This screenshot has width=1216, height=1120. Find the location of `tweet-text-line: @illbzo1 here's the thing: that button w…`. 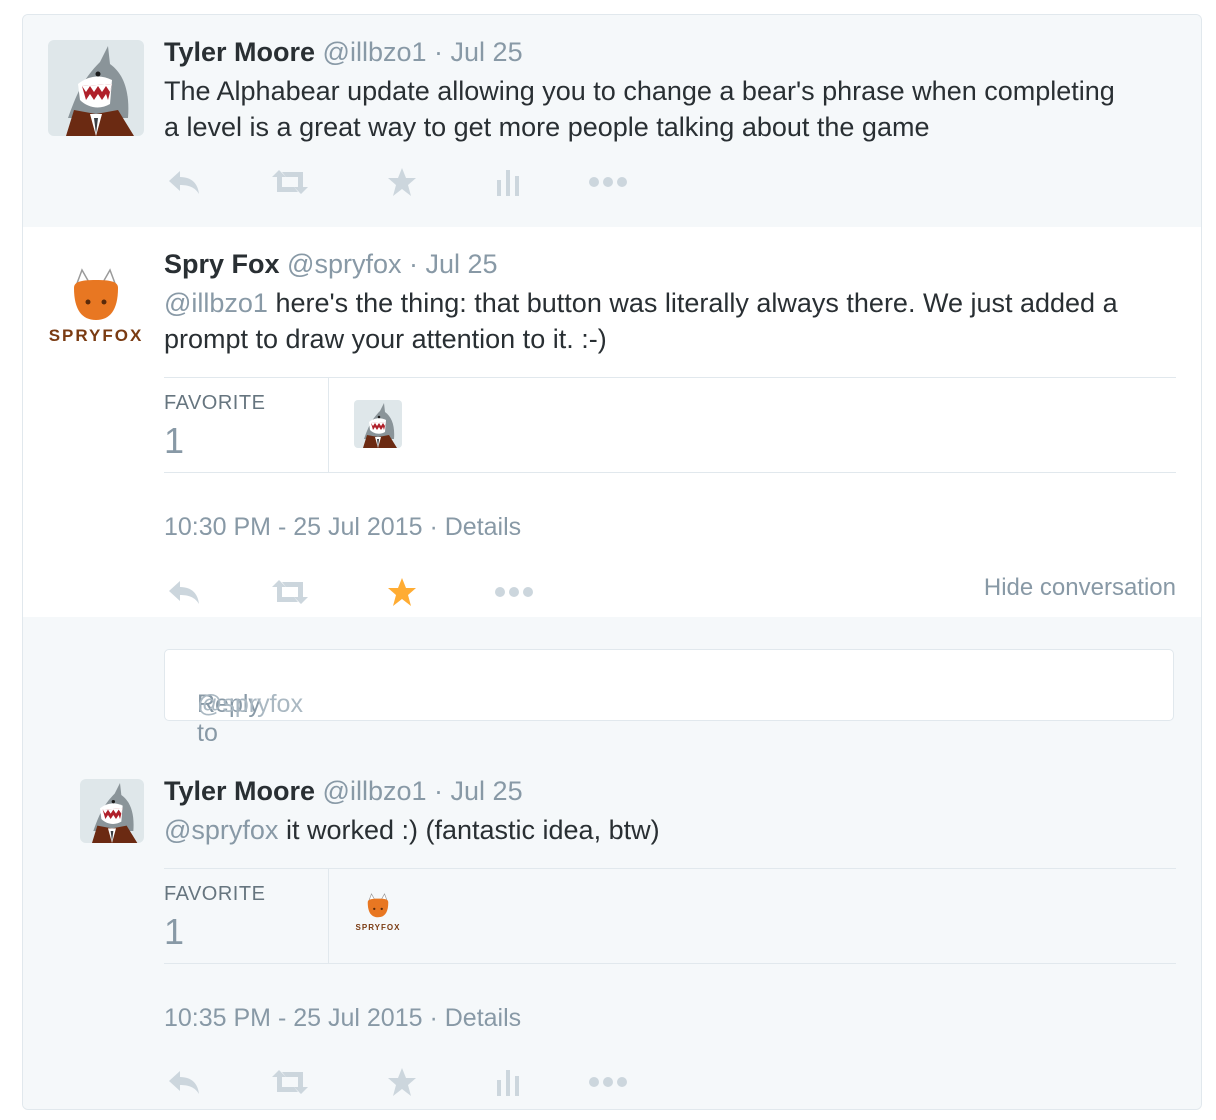

tweet-text-line: @illbzo1 here's the thing: that button w… is located at coordinates (669, 303).